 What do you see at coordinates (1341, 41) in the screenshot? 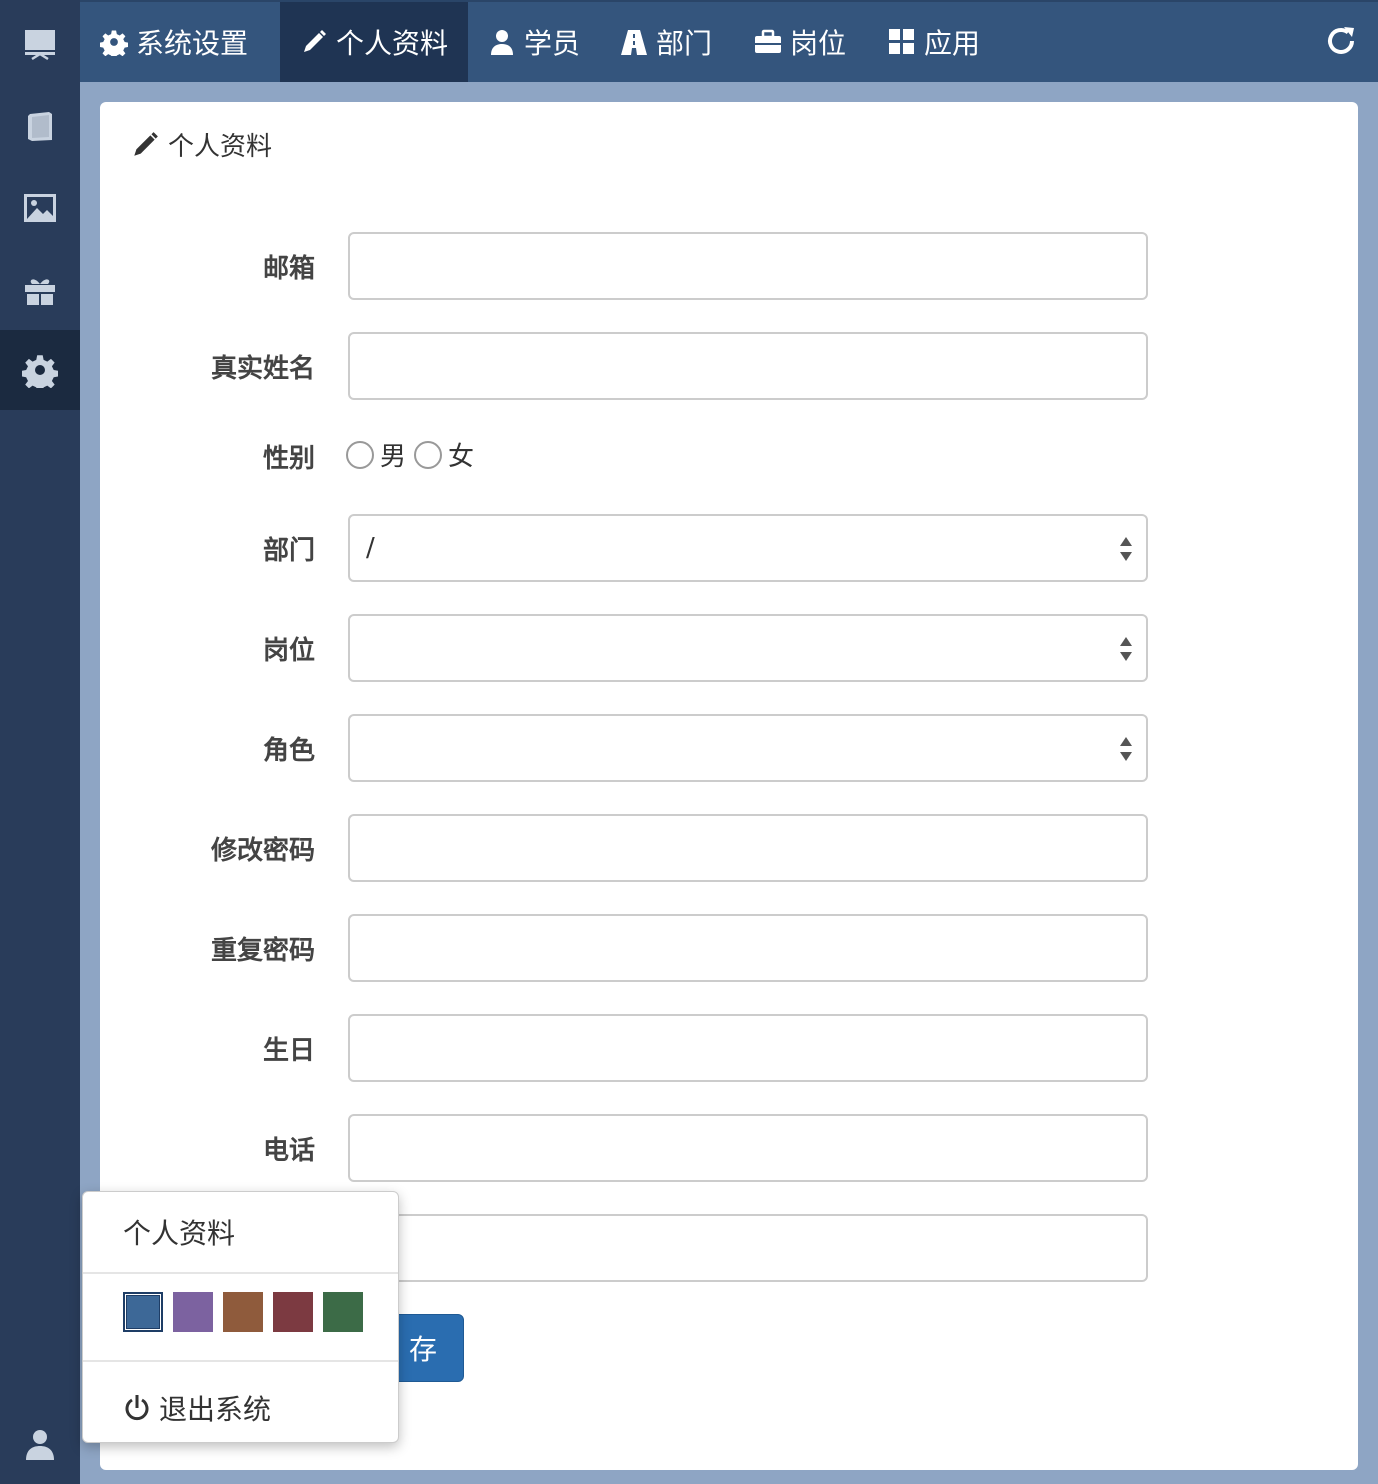
I see `refresh-icon` at bounding box center [1341, 41].